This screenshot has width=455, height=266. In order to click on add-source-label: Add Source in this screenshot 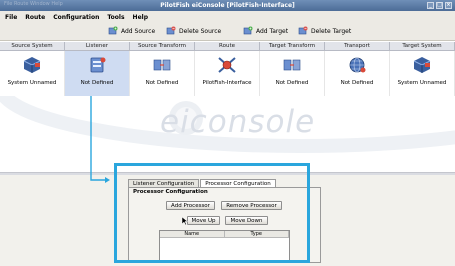, I will do `click(138, 31)`.